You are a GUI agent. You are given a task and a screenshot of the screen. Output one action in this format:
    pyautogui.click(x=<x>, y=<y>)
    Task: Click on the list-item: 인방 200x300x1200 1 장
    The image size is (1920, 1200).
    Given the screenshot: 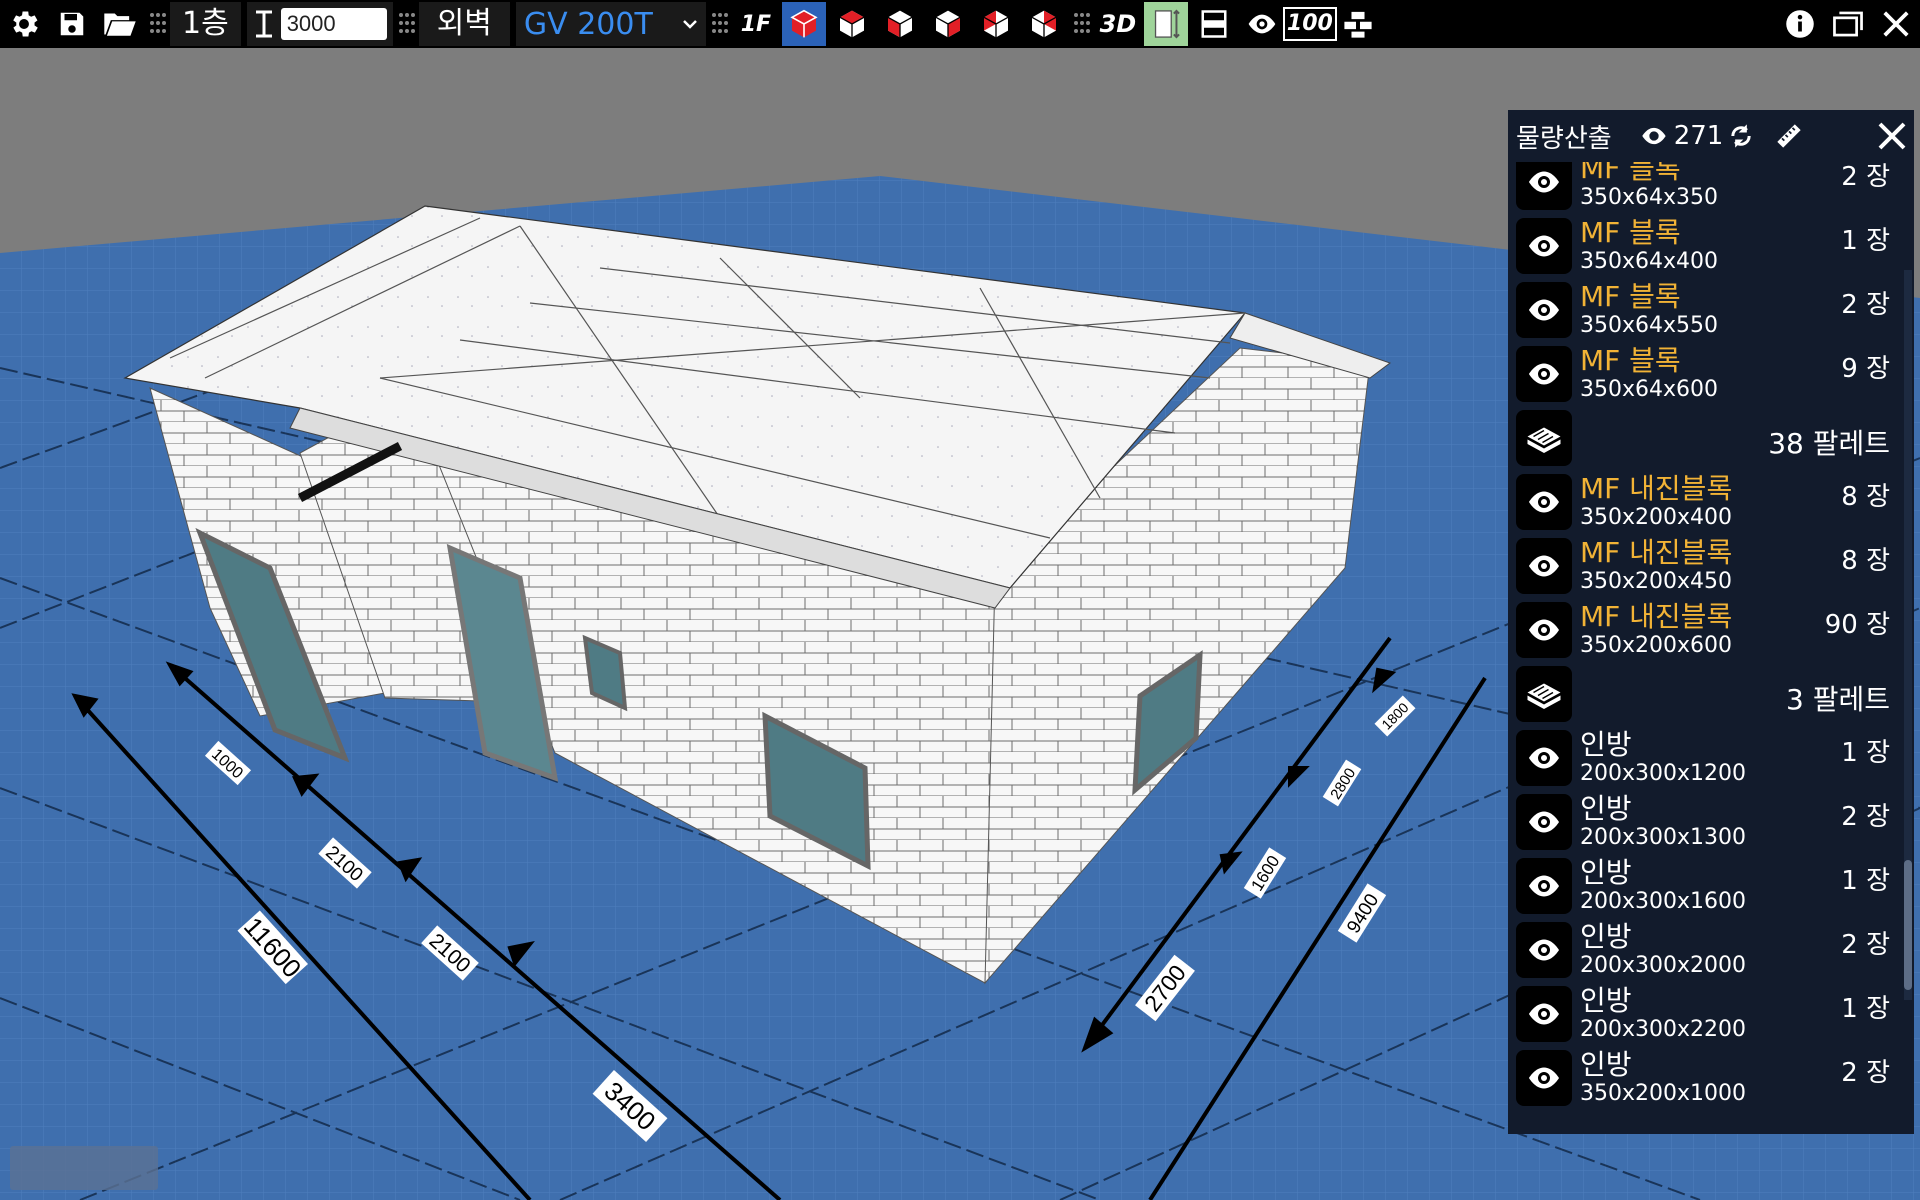 What is the action you would take?
    pyautogui.click(x=1705, y=758)
    